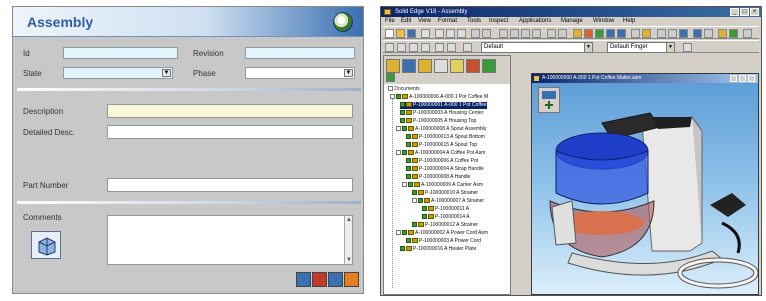  I want to click on tree-item: A-100000002 A Power Cord Asm, so click(442, 233).